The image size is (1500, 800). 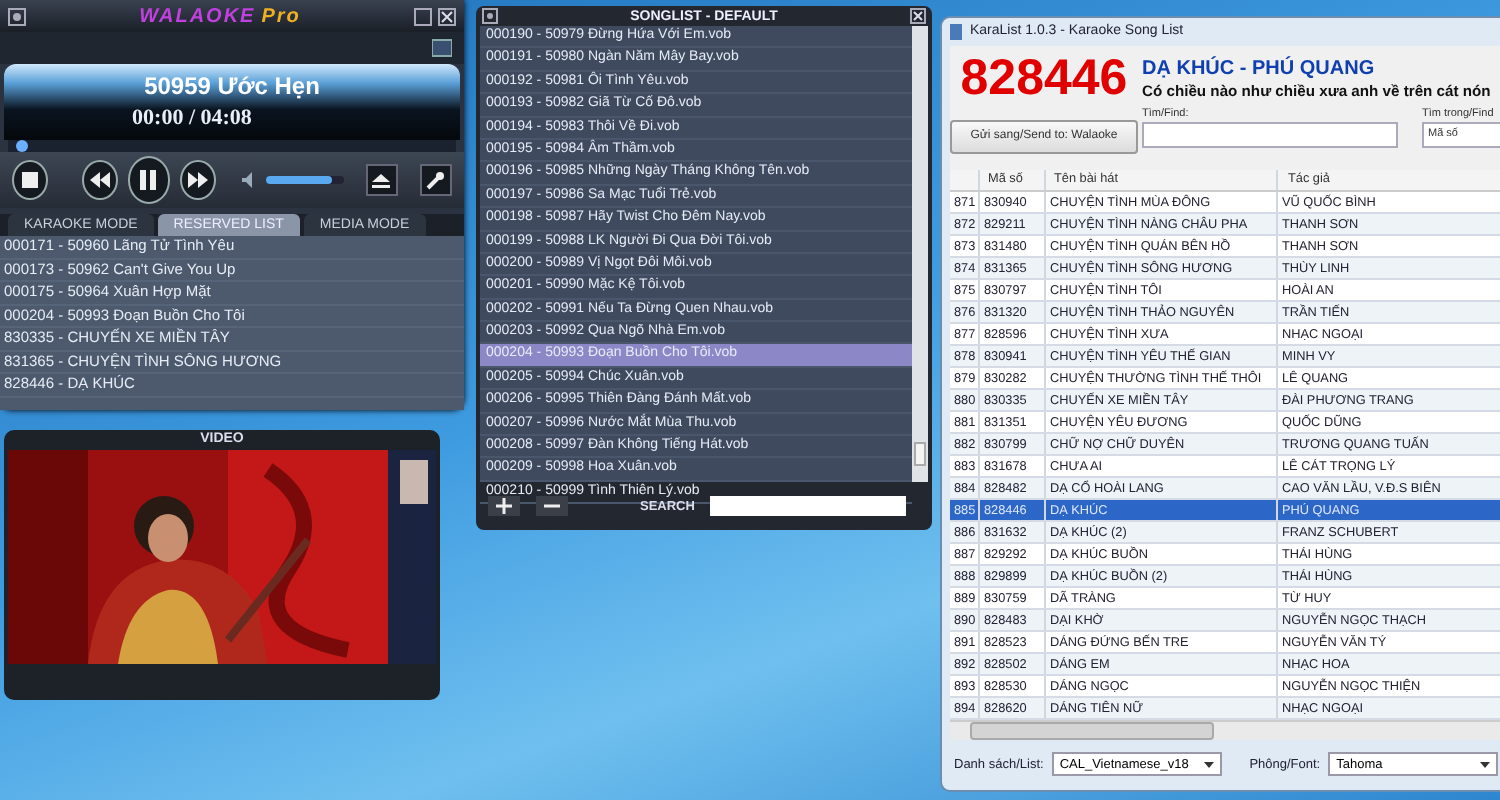 I want to click on progress-thumb, so click(x=22, y=146).